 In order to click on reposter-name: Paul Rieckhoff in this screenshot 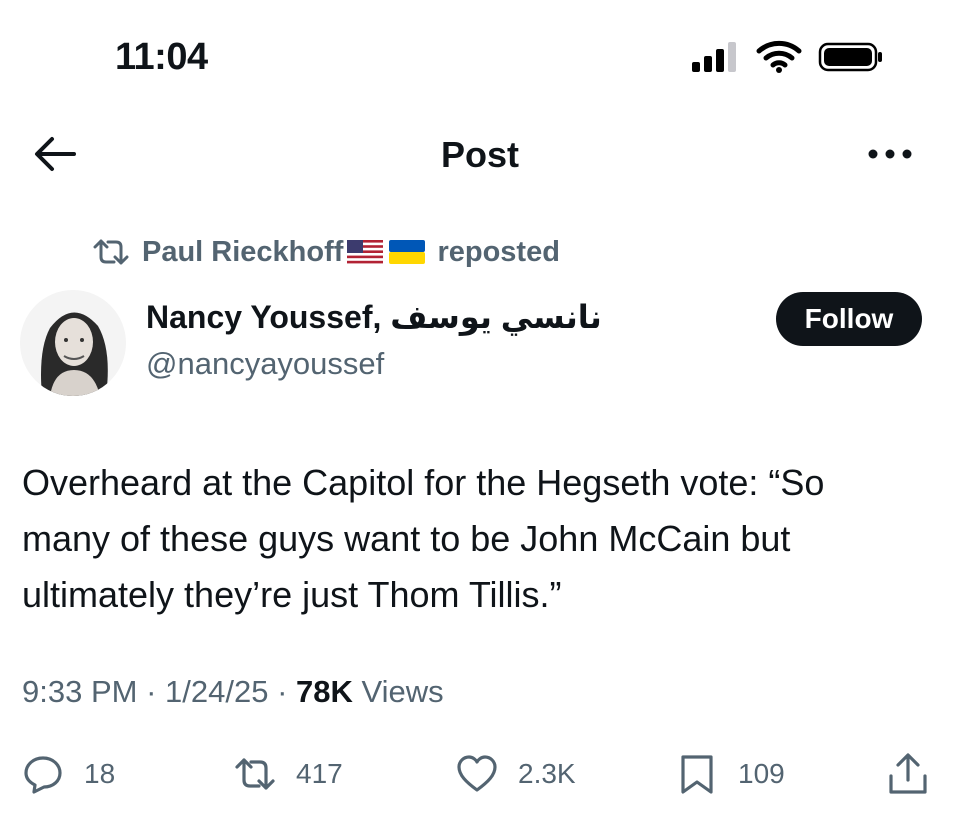, I will do `click(242, 252)`.